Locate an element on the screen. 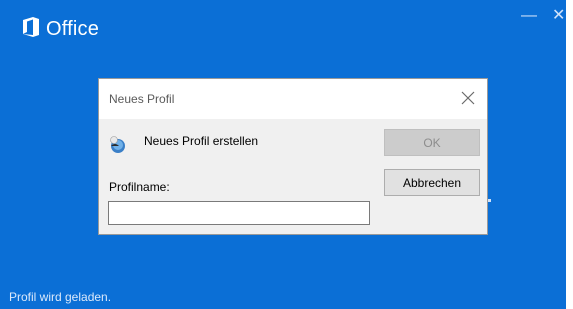  close-button: ✕ is located at coordinates (558, 16).